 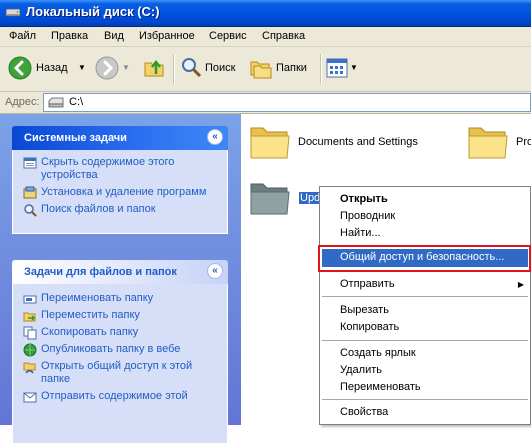 What do you see at coordinates (76, 102) in the screenshot?
I see `address-value: C:\` at bounding box center [76, 102].